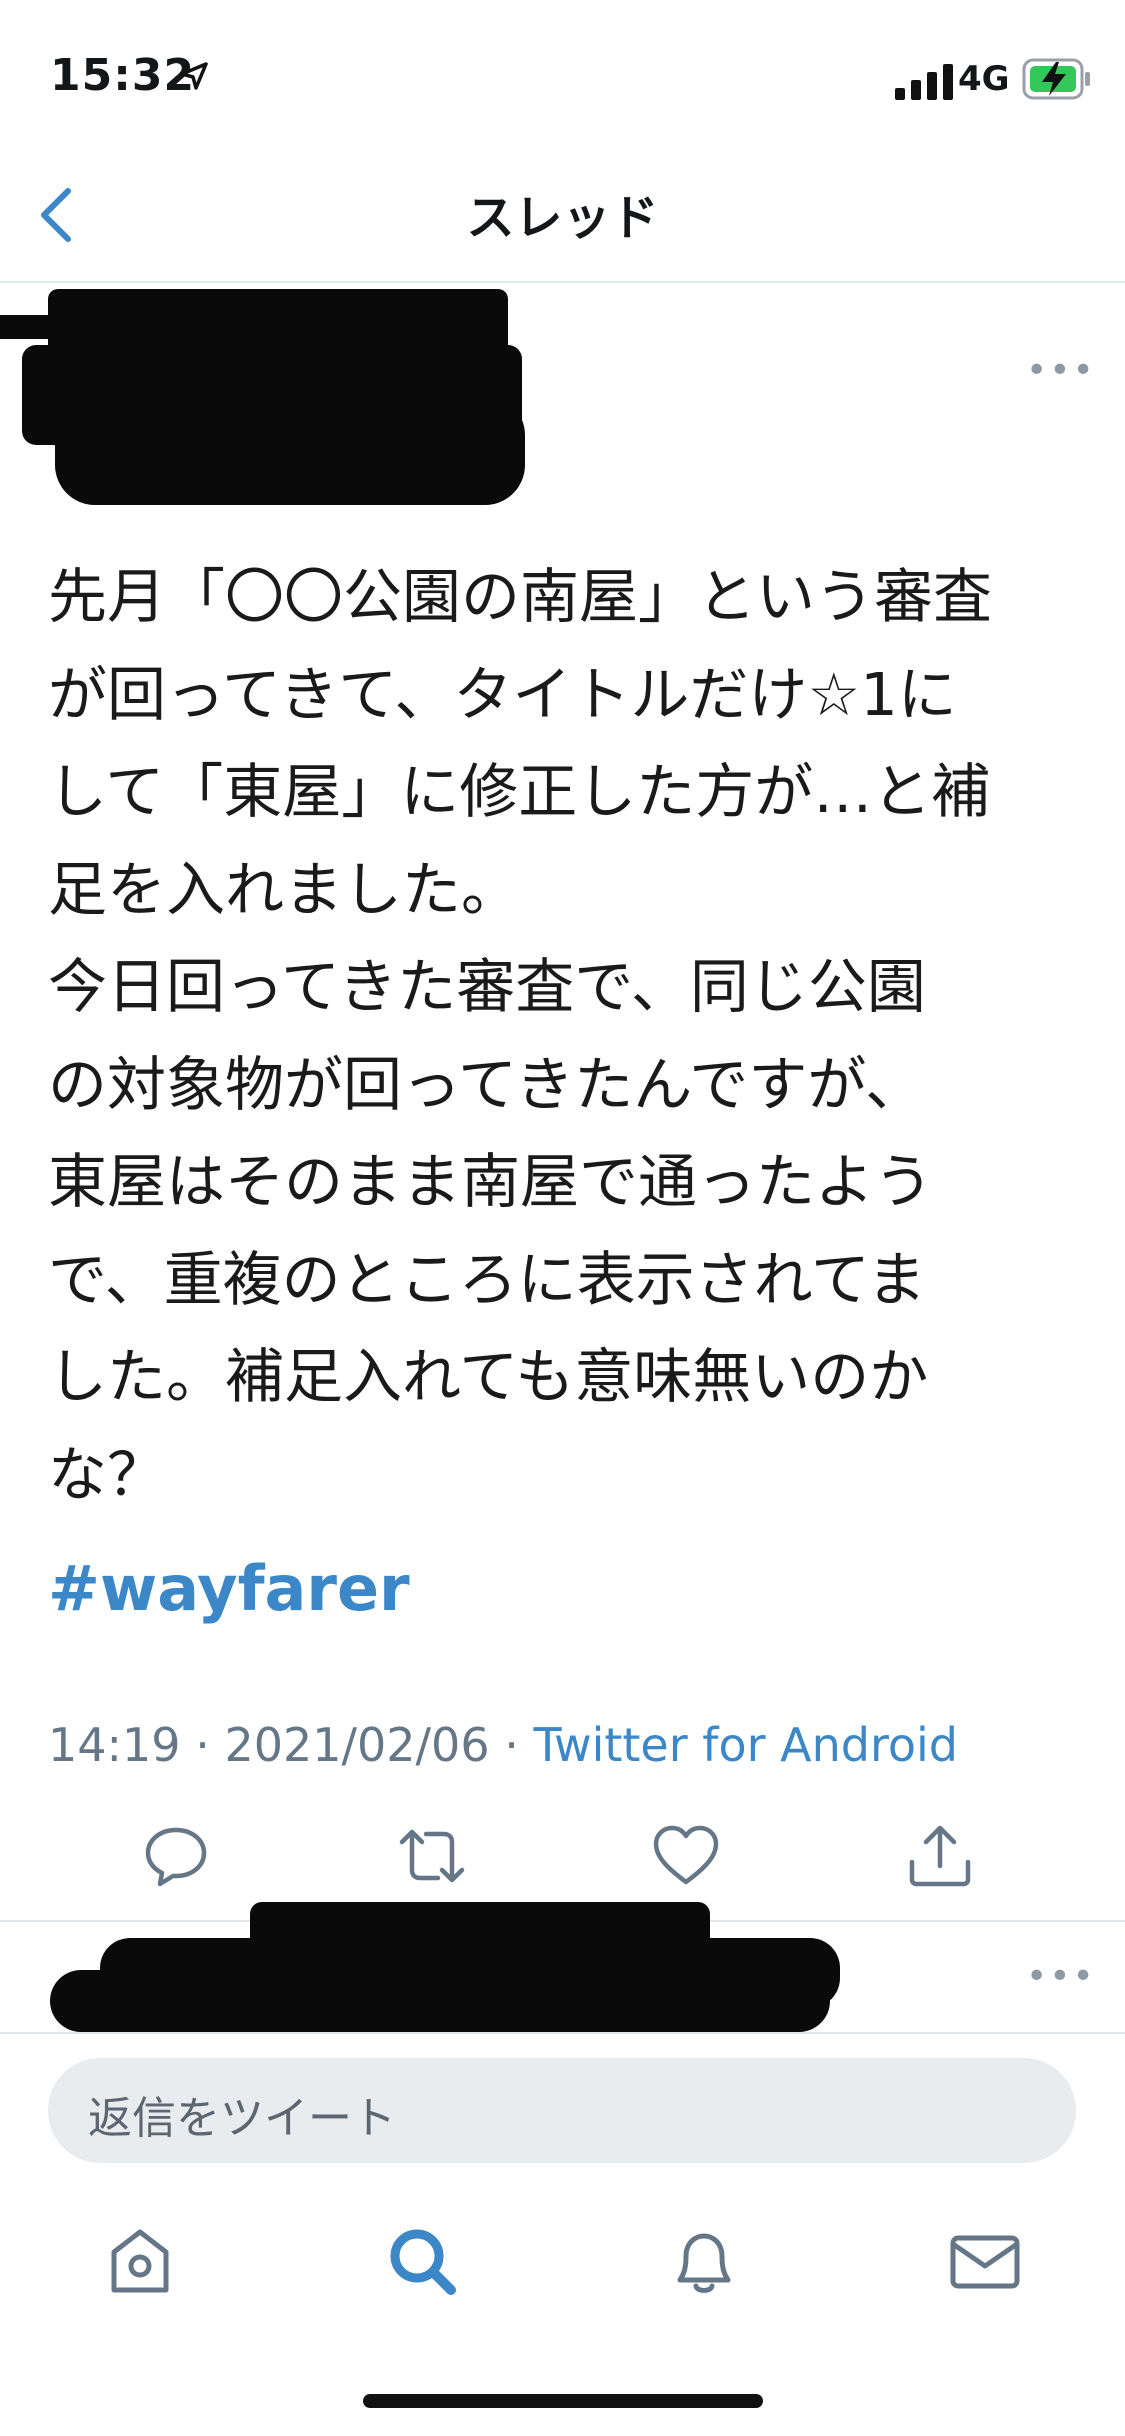  Describe the element at coordinates (940, 1856) in the screenshot. I see `share-icon` at that location.